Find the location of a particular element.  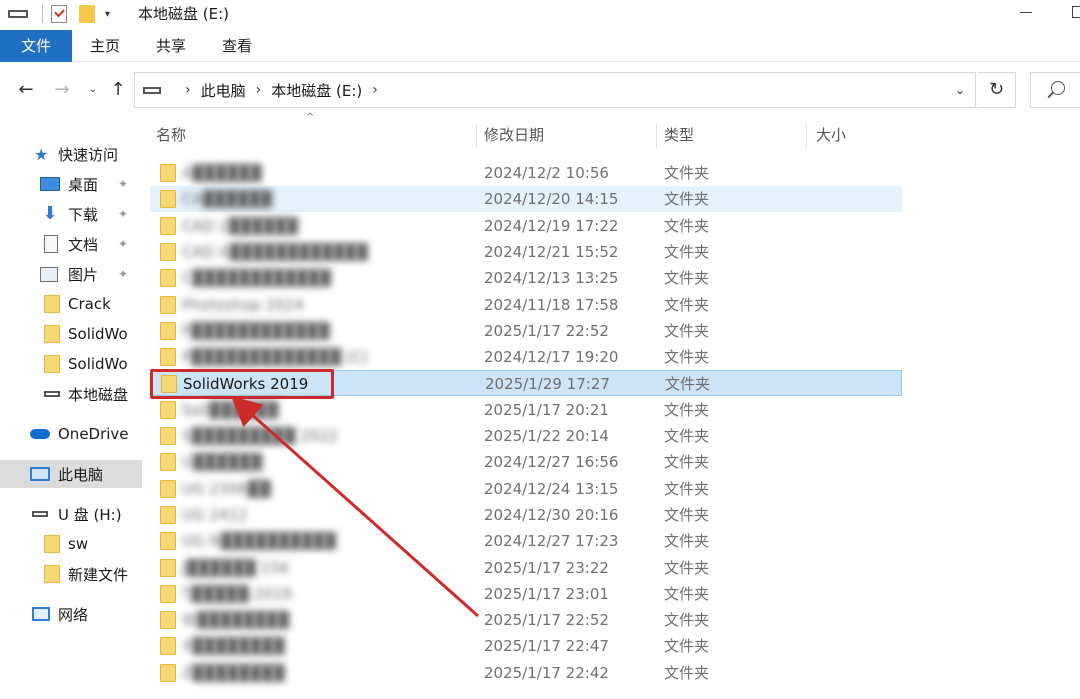

table-row: T█████ 2019 2025/1/17 23:01 文件夹 is located at coordinates (526, 594).